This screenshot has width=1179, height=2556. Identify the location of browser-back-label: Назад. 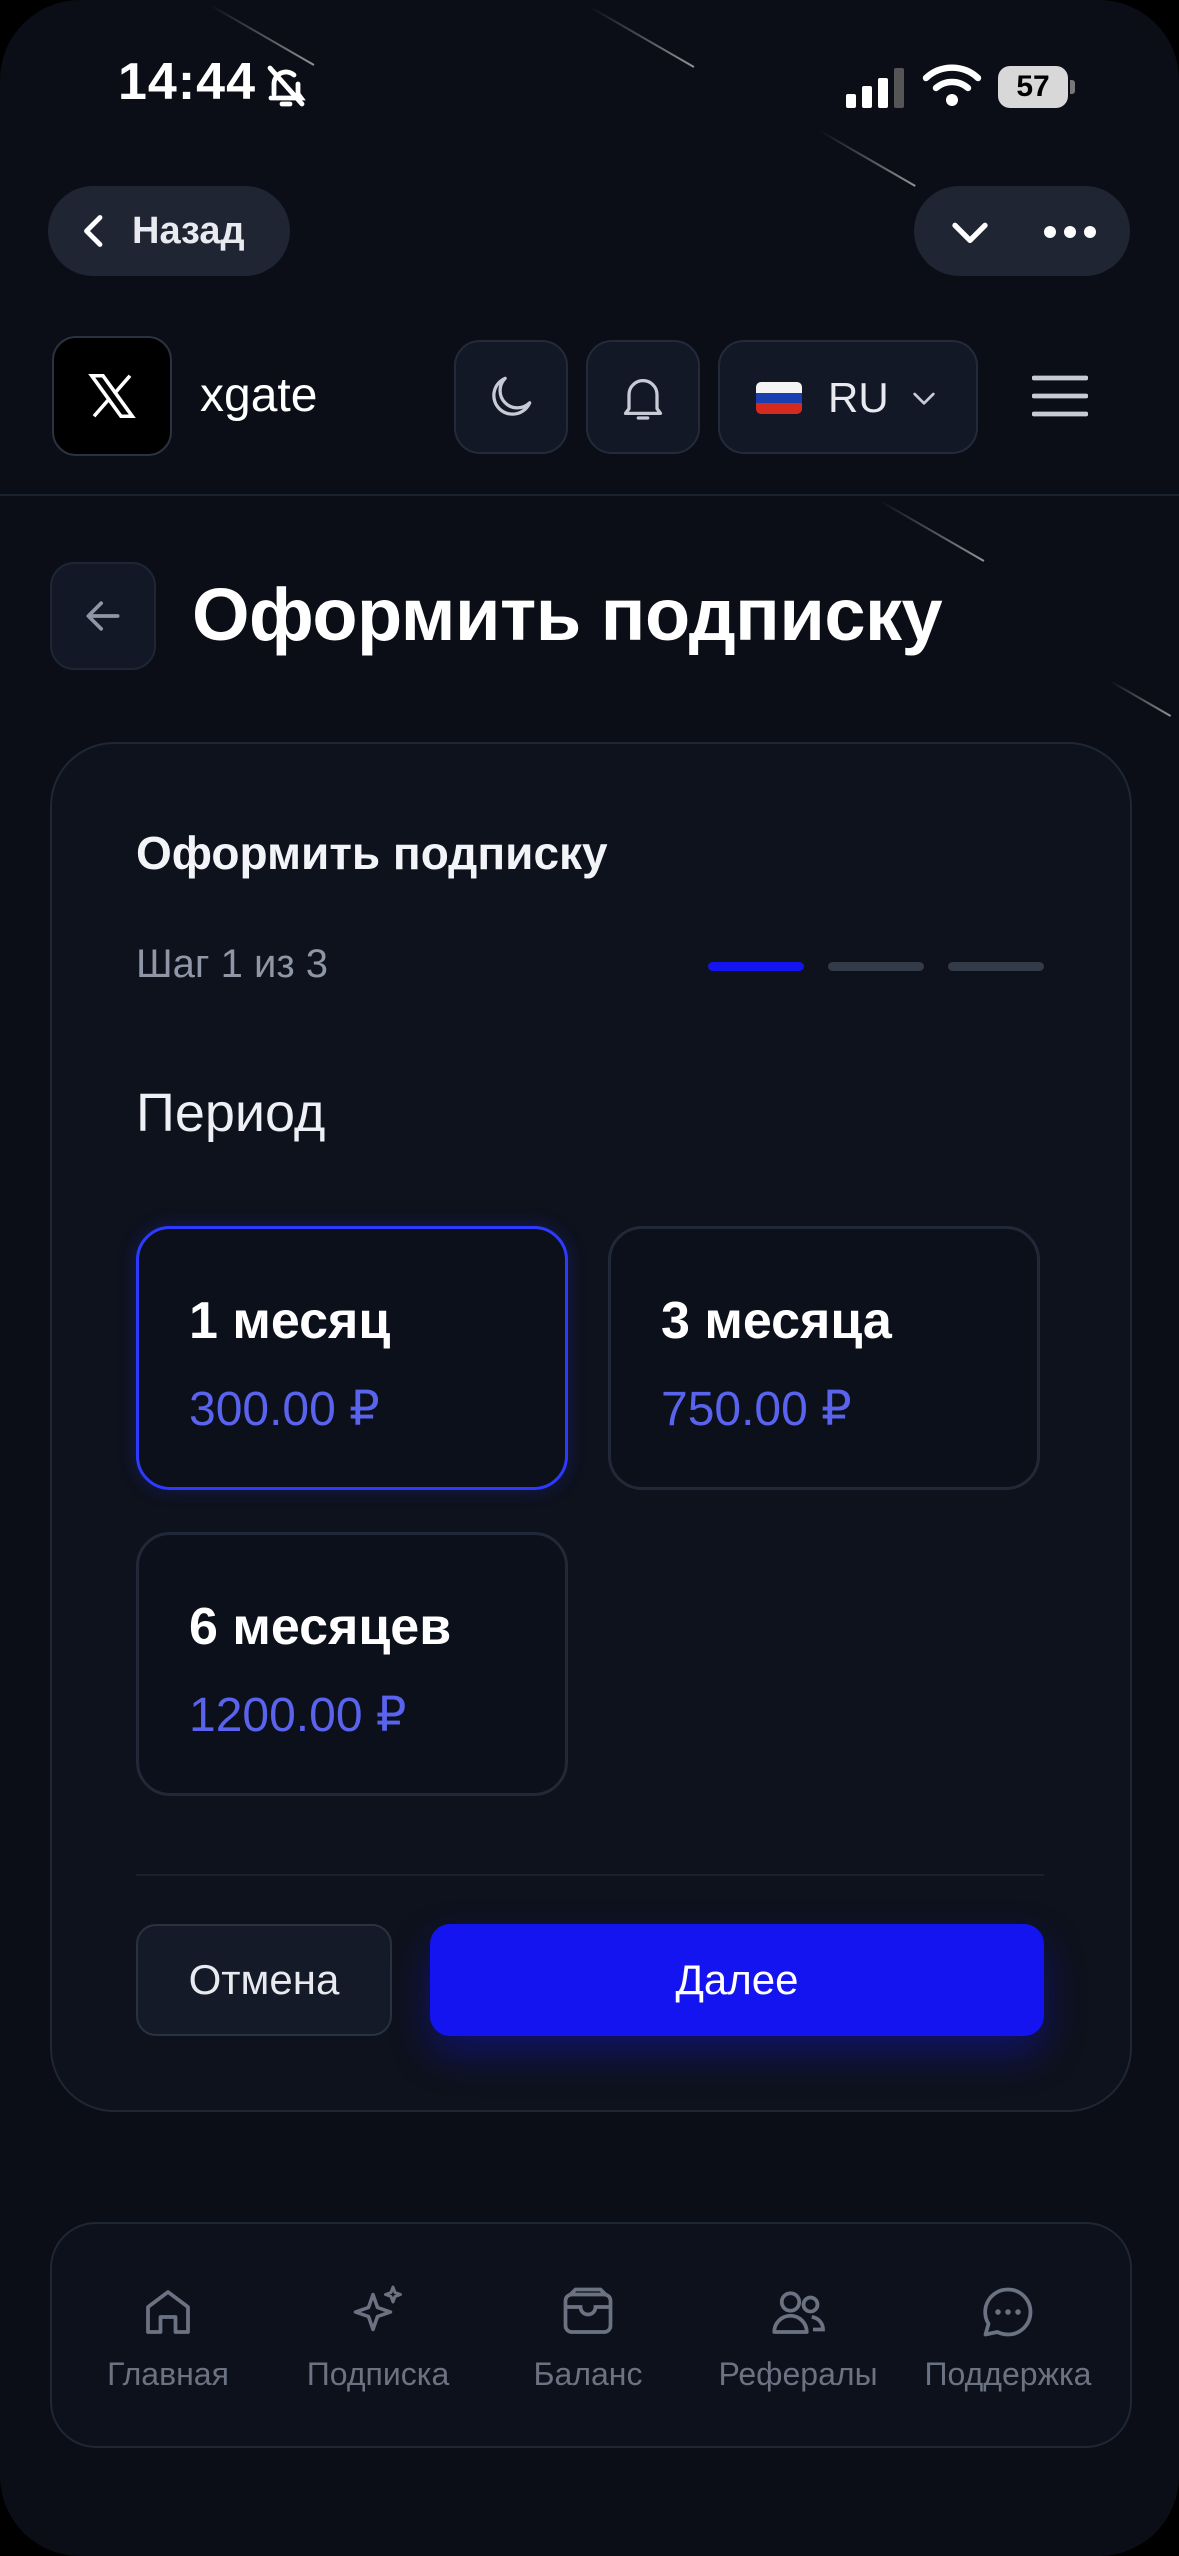
(188, 230).